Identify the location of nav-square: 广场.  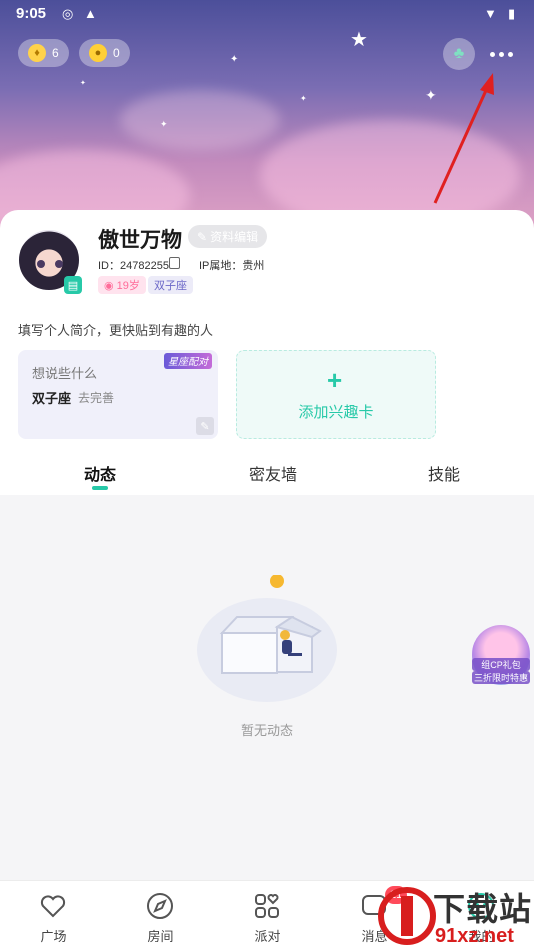
(53, 915).